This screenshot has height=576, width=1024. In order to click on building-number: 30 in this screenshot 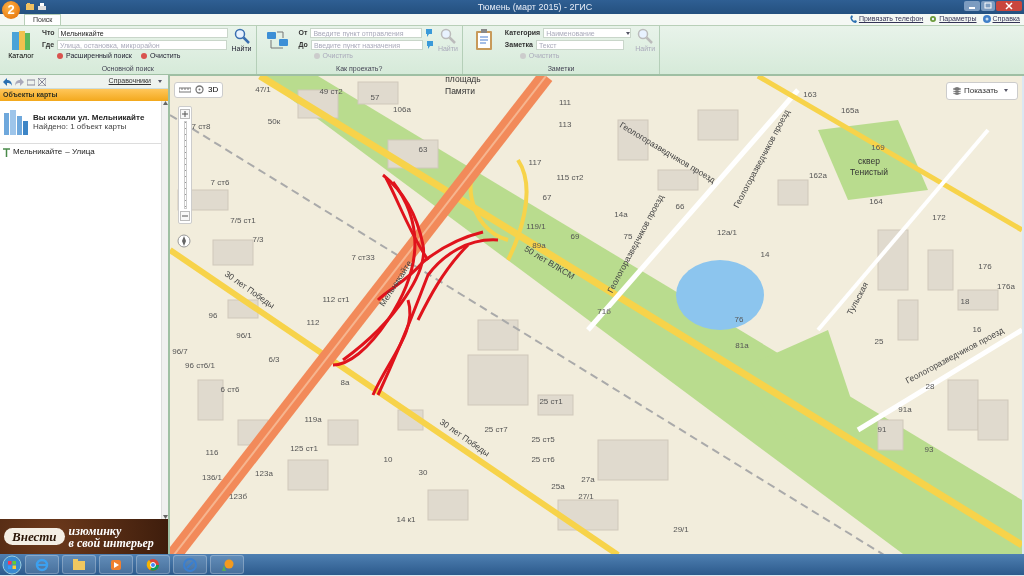, I will do `click(423, 472)`.